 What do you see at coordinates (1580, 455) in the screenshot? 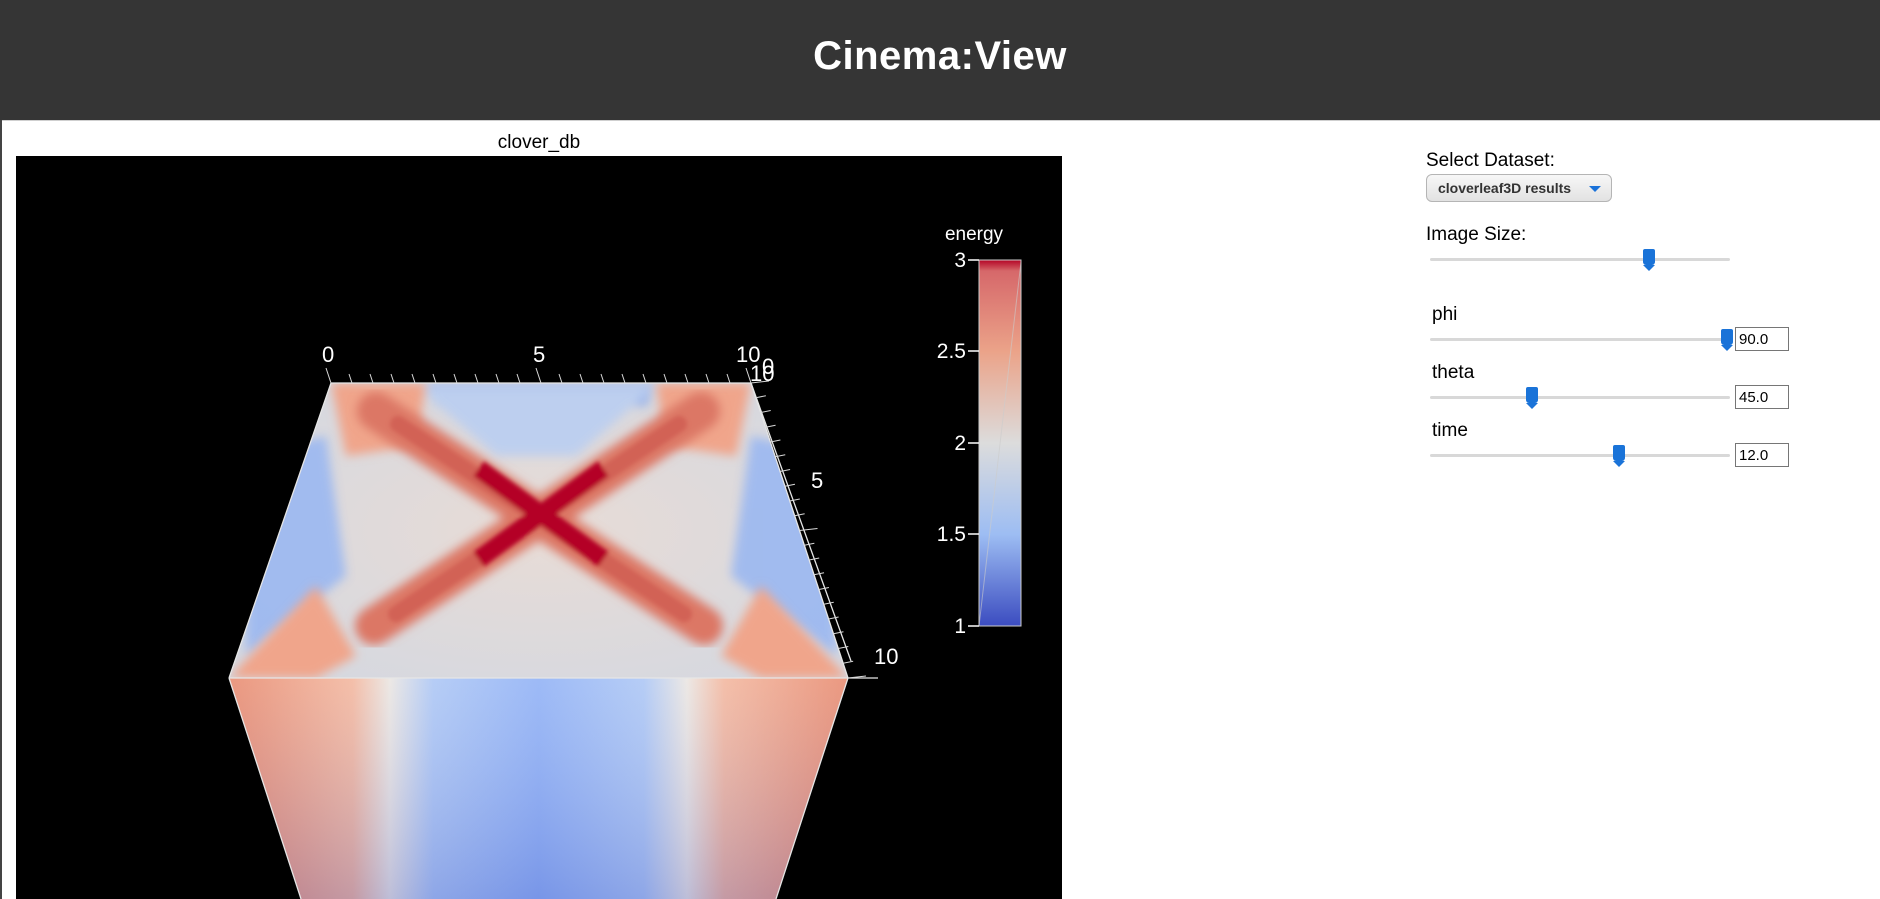
I see `param-slider-time` at bounding box center [1580, 455].